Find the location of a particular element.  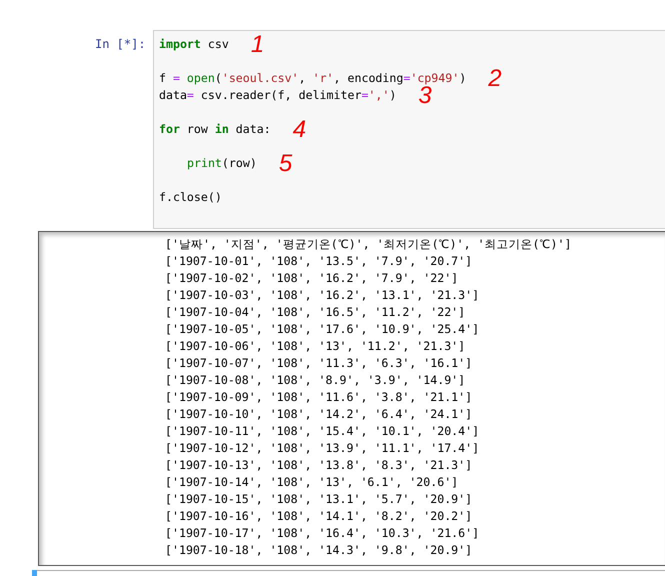

handwritten-number: 2 is located at coordinates (495, 78).